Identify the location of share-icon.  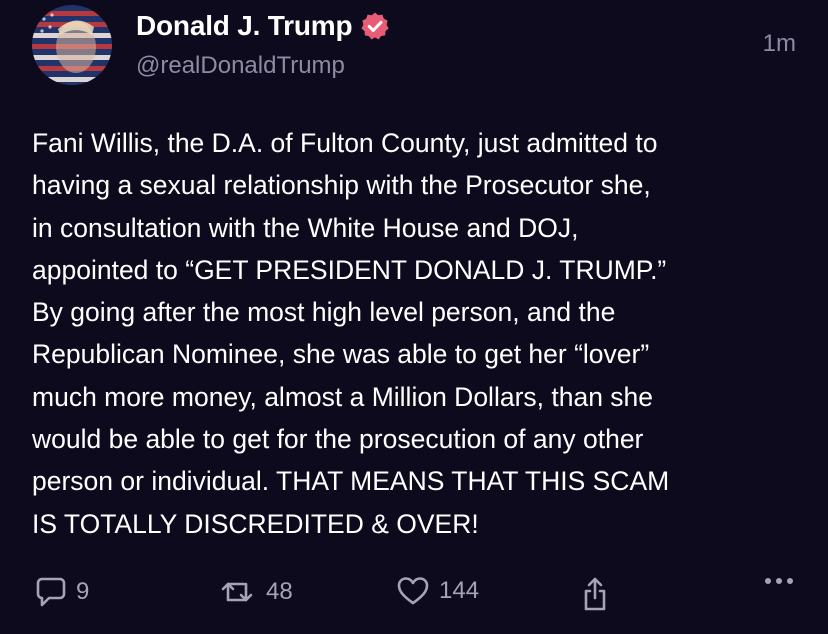
(595, 594).